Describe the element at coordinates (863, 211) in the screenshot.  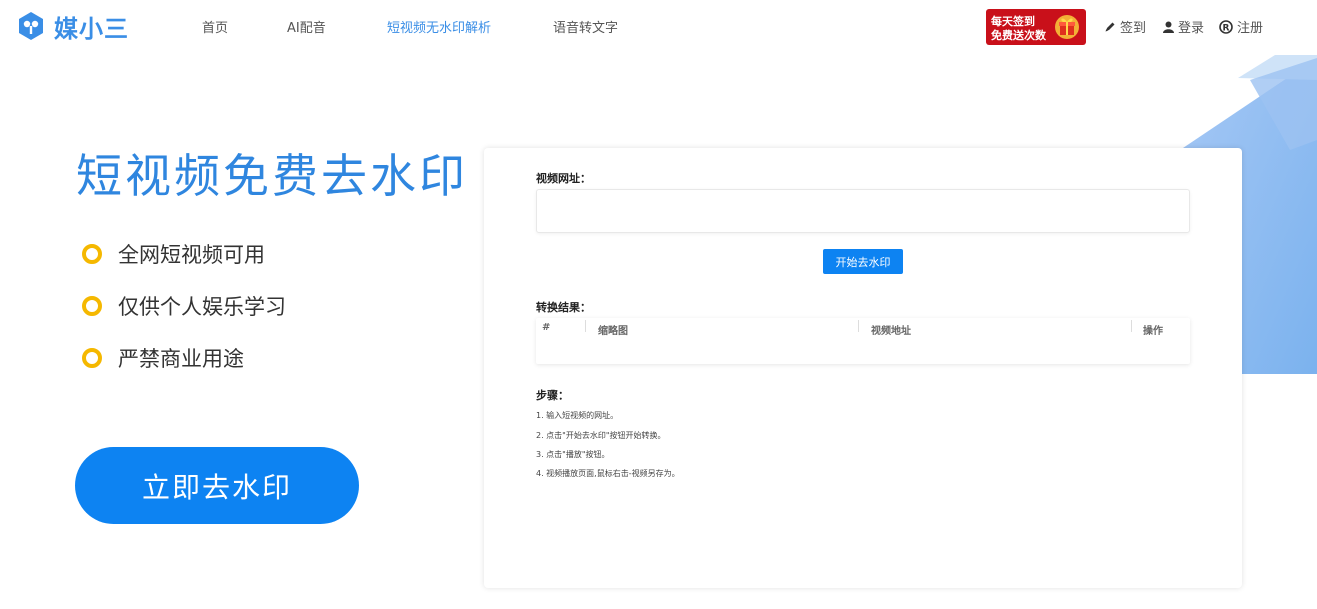
I see `video-url-input` at that location.